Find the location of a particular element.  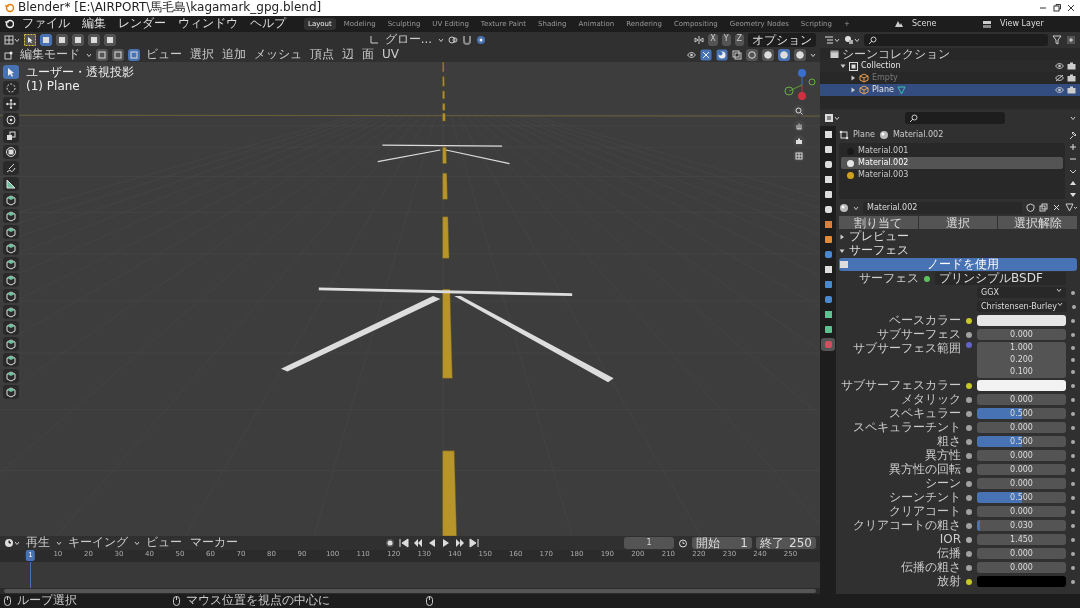

menu-item: キーイング is located at coordinates (98, 543).